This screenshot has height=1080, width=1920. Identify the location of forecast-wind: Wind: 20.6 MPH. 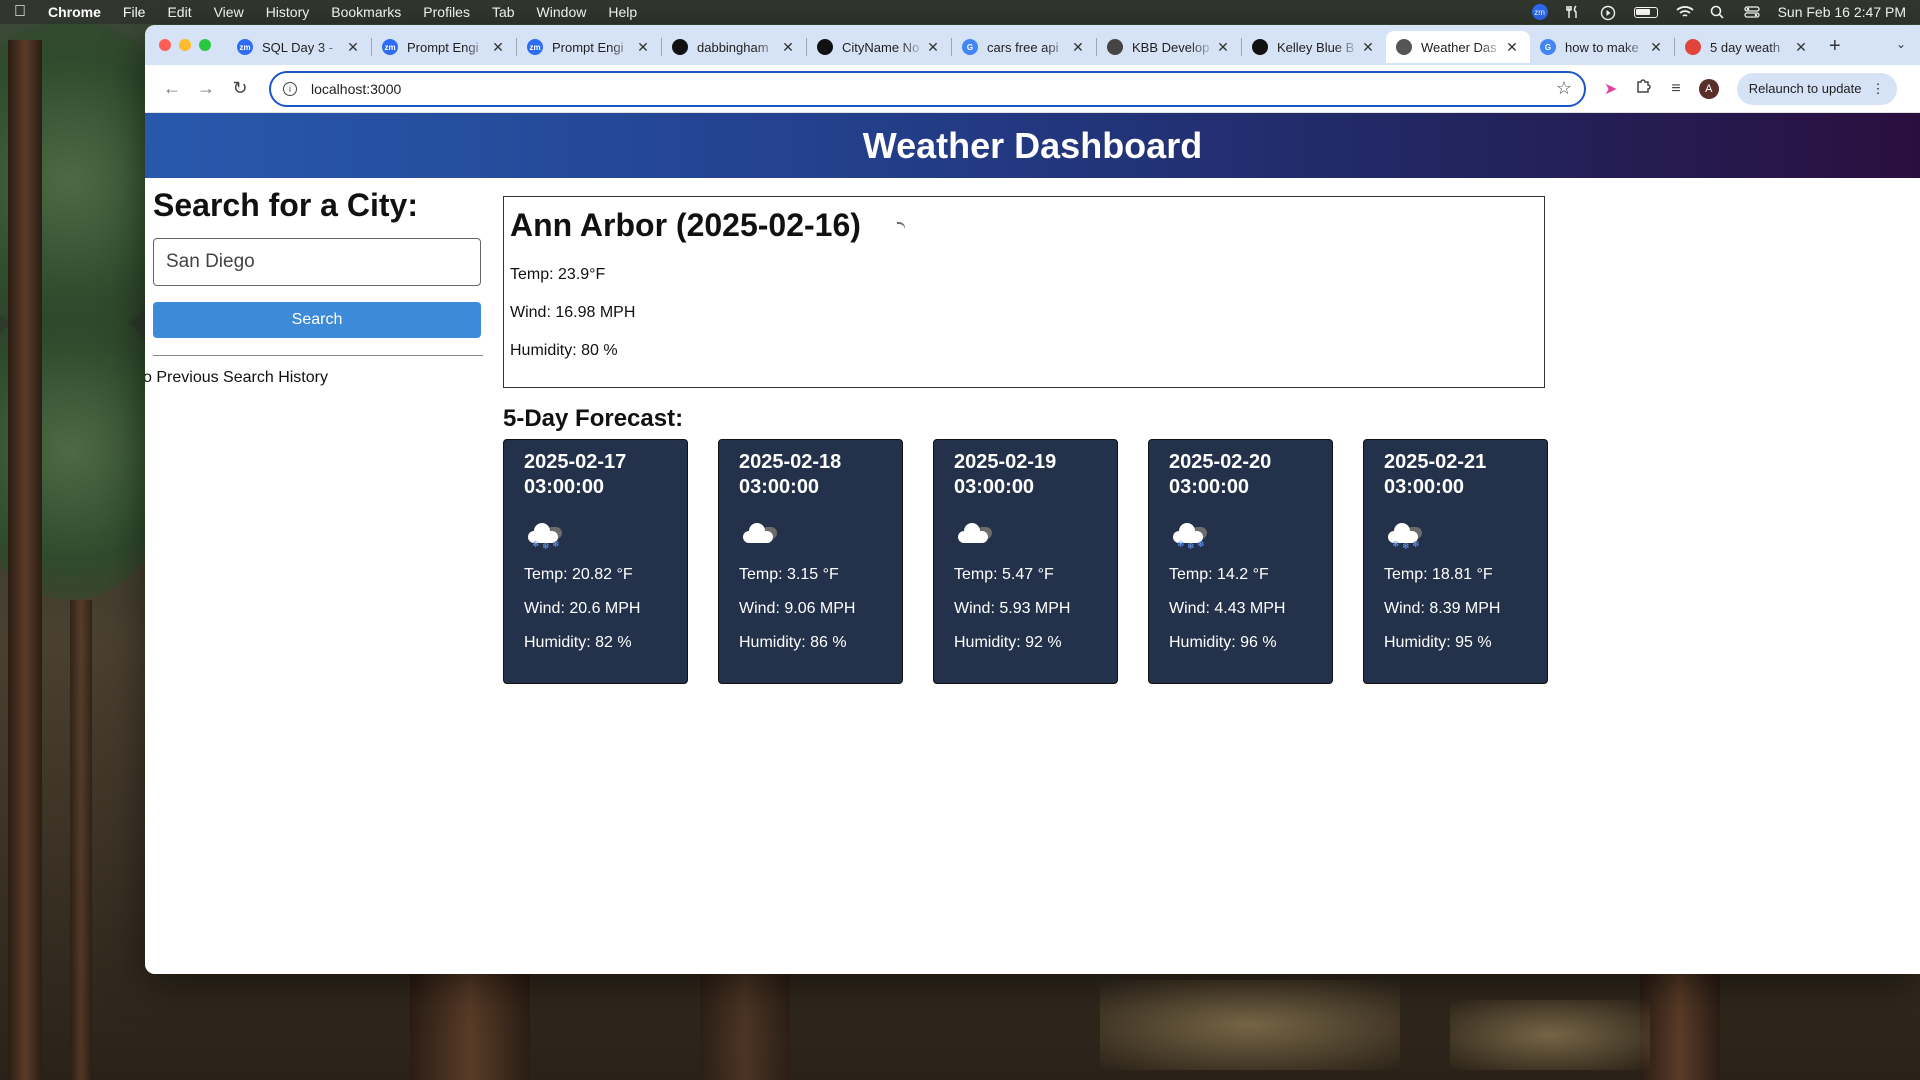
(582, 608).